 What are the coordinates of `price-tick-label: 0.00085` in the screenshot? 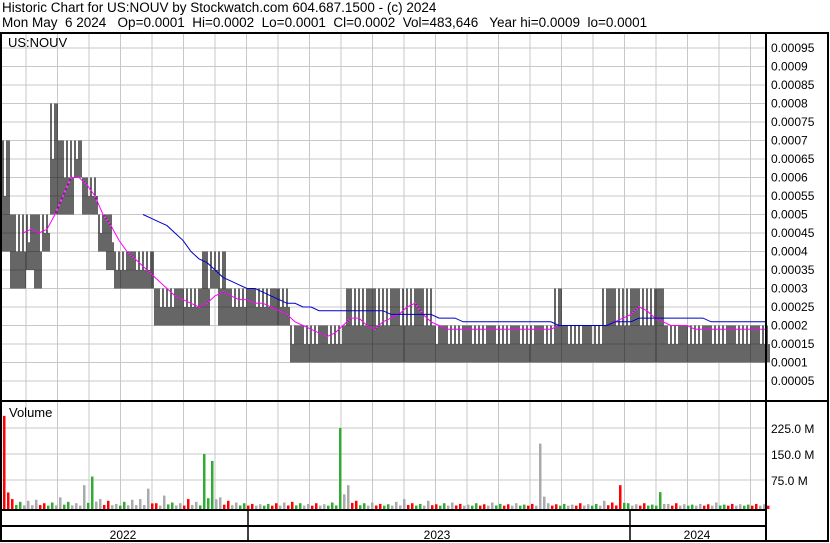 It's located at (793, 85).